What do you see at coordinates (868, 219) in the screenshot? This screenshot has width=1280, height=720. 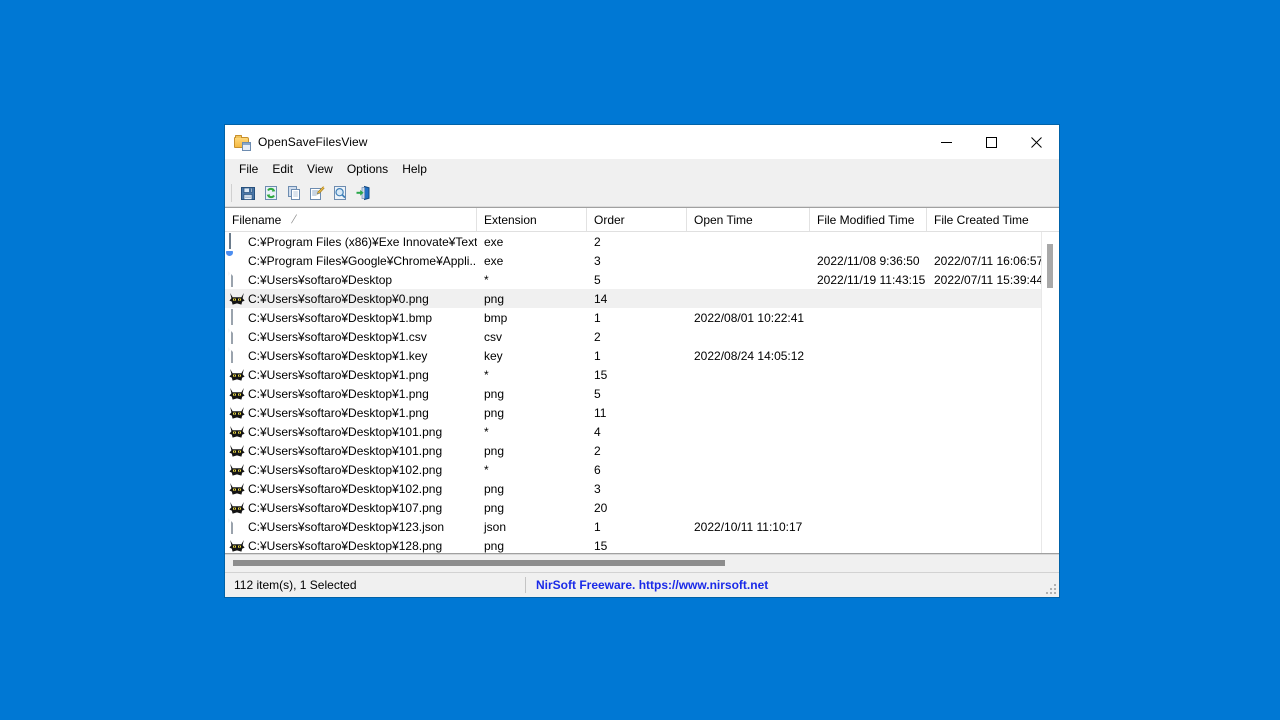 I see `column-header-modified: File Modified Time` at bounding box center [868, 219].